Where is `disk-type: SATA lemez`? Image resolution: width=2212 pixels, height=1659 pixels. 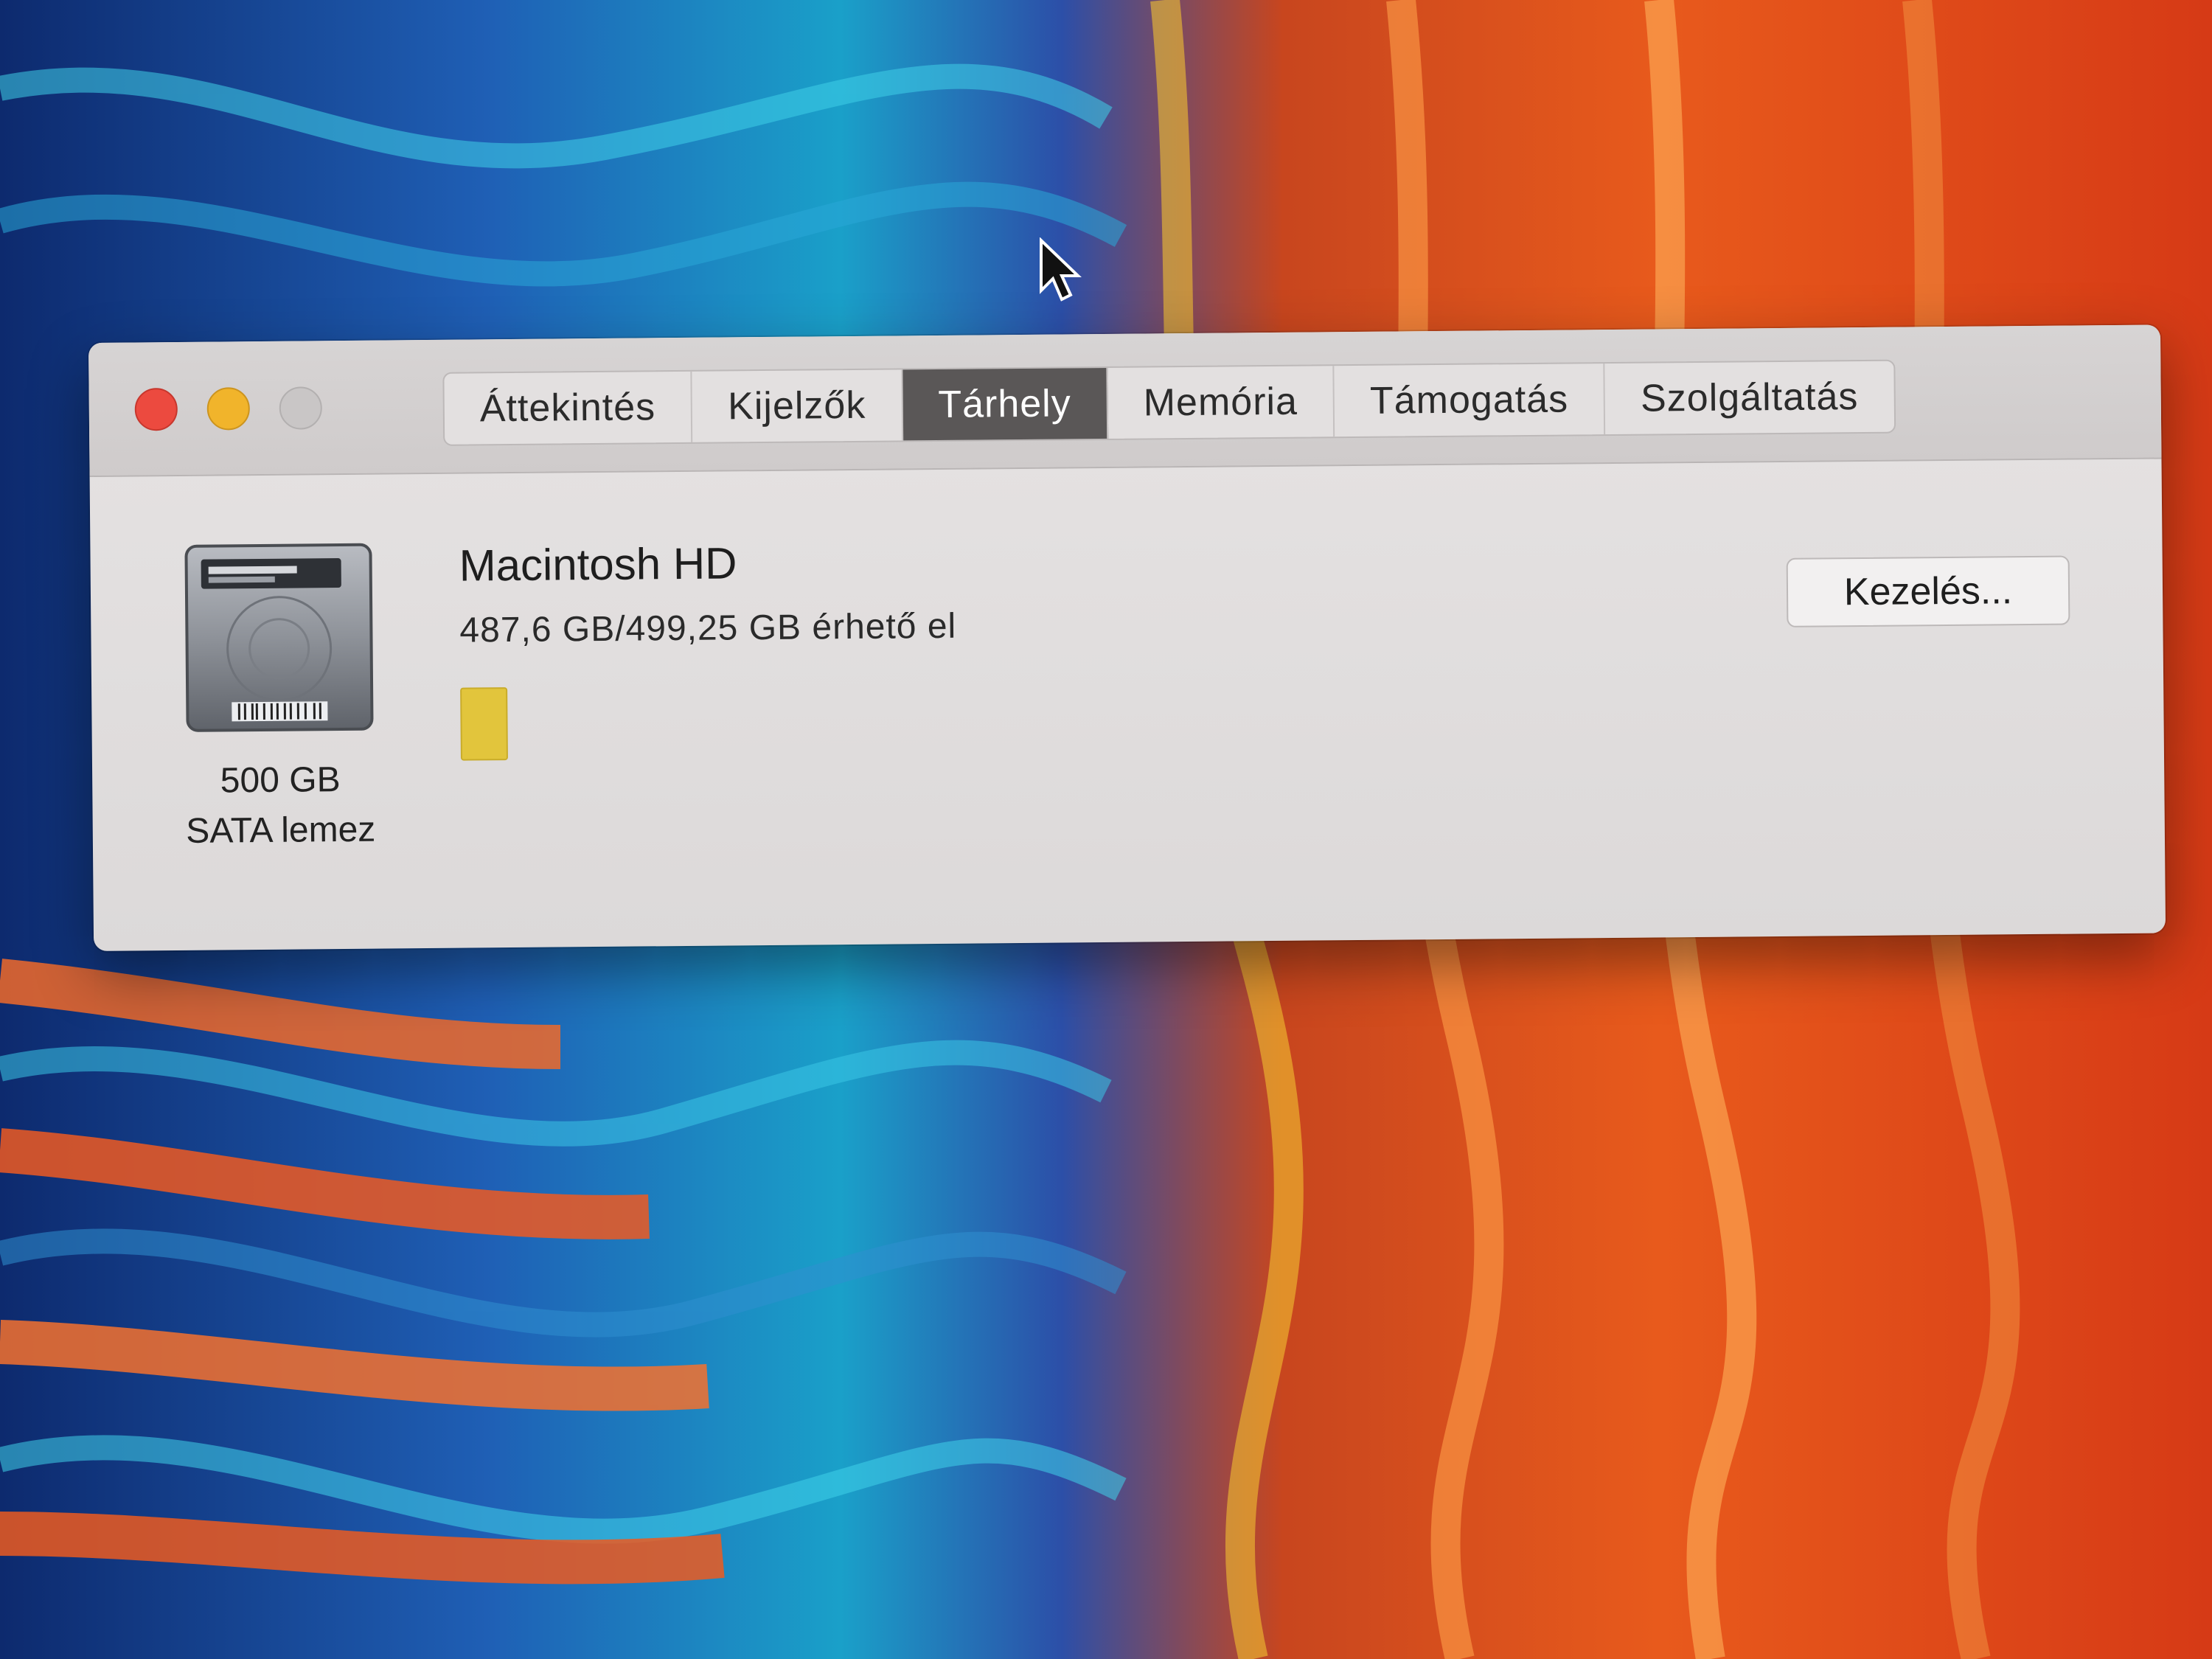
disk-type: SATA lemez is located at coordinates (281, 830).